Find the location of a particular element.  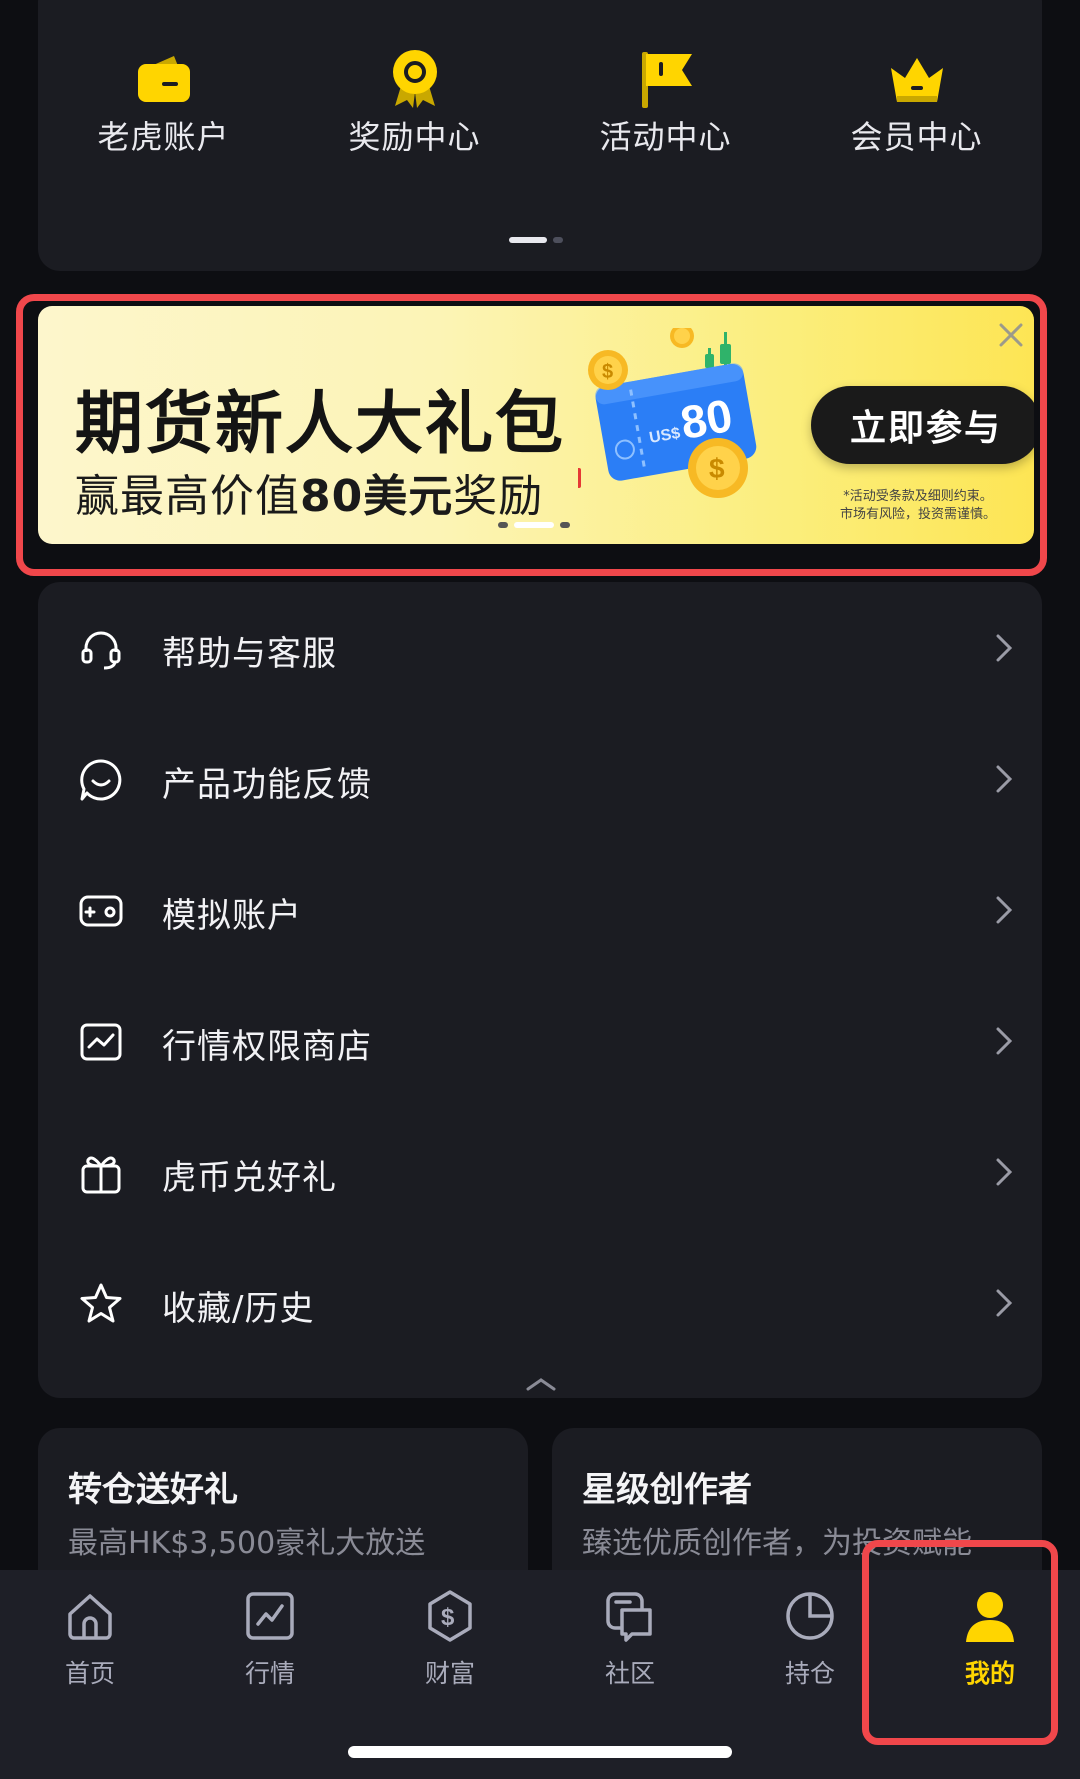

disclaimer-line: *活动受条款及细则约束。 is located at coordinates (918, 496).